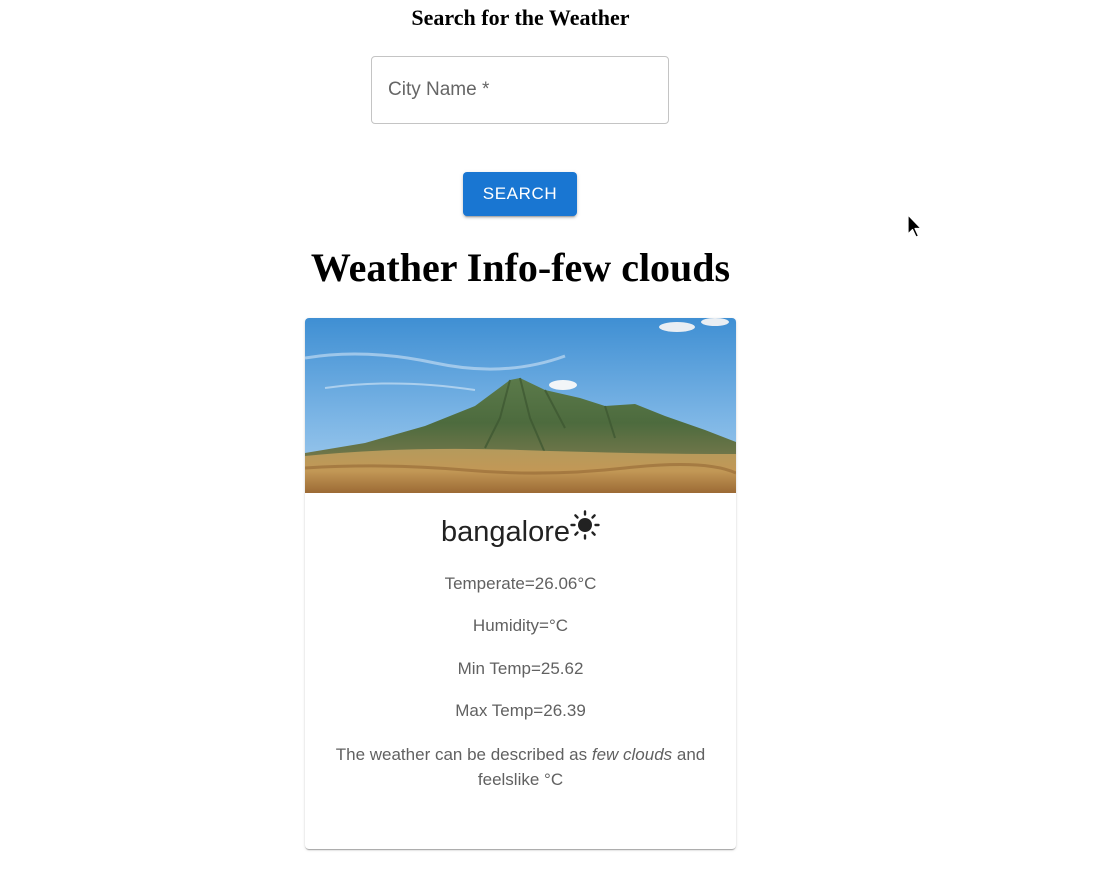  I want to click on city-name-input, so click(520, 90).